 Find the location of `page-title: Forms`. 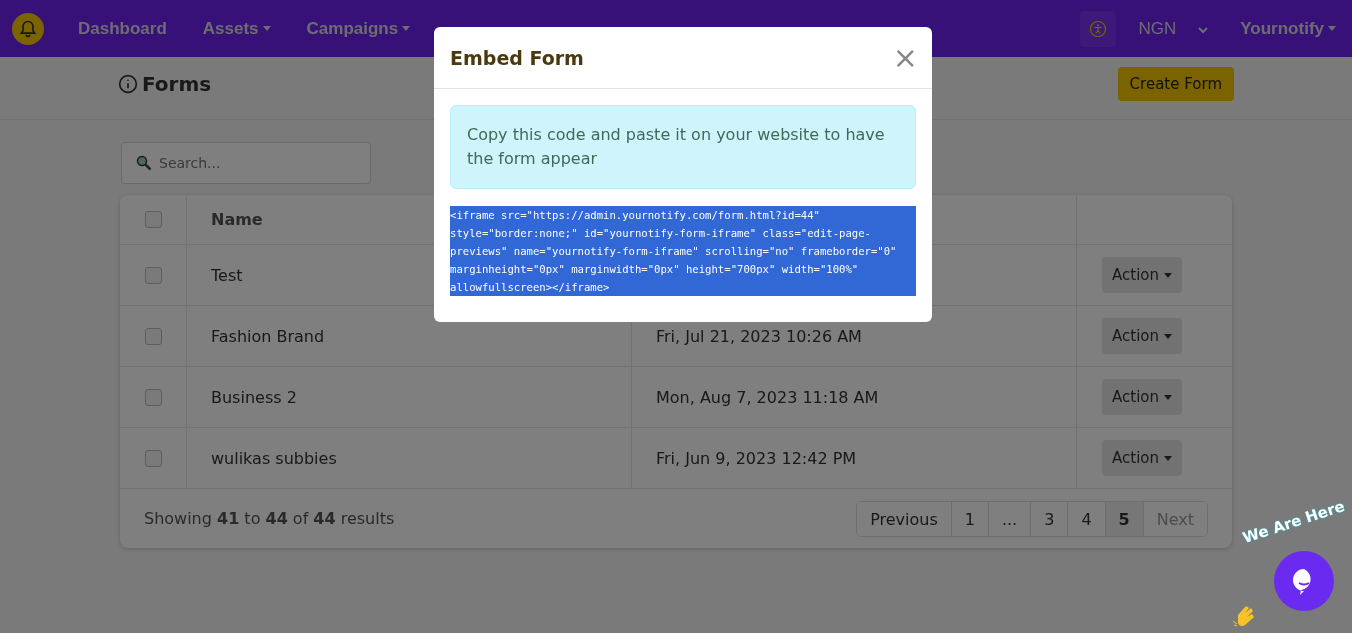

page-title: Forms is located at coordinates (177, 84).